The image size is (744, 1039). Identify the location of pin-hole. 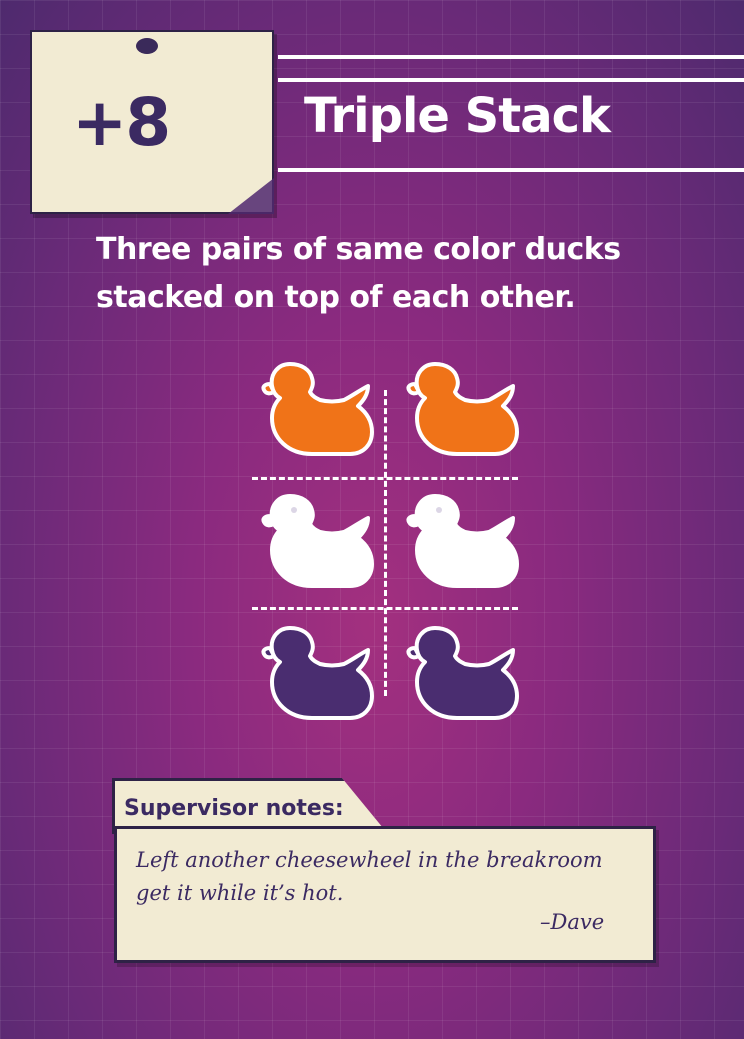
(147, 46).